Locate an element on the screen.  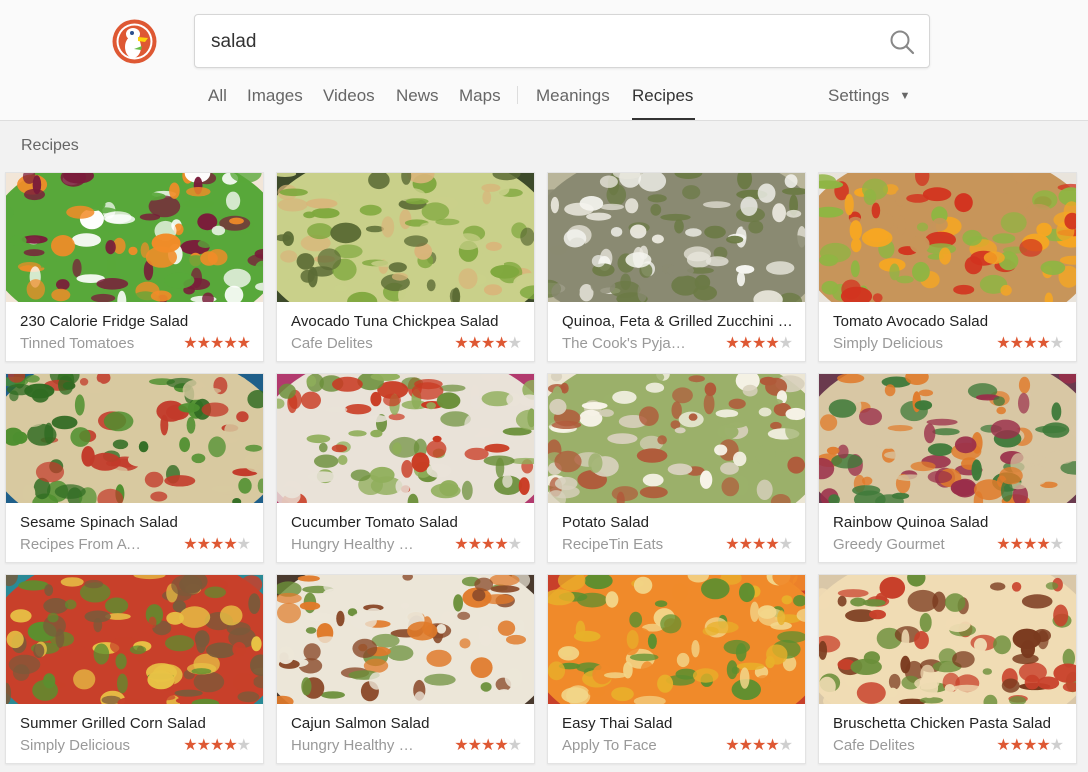
recipe-title: Cucumber Tomato Salad is located at coordinates (407, 522).